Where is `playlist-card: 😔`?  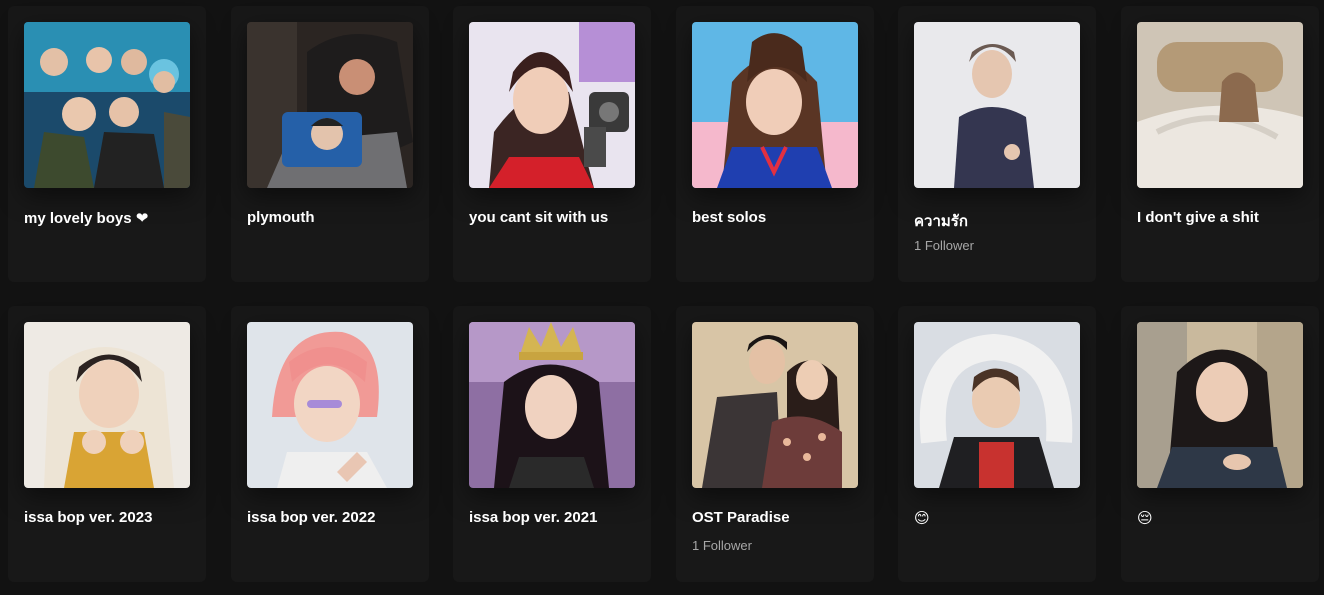
playlist-card: 😔 is located at coordinates (1220, 444).